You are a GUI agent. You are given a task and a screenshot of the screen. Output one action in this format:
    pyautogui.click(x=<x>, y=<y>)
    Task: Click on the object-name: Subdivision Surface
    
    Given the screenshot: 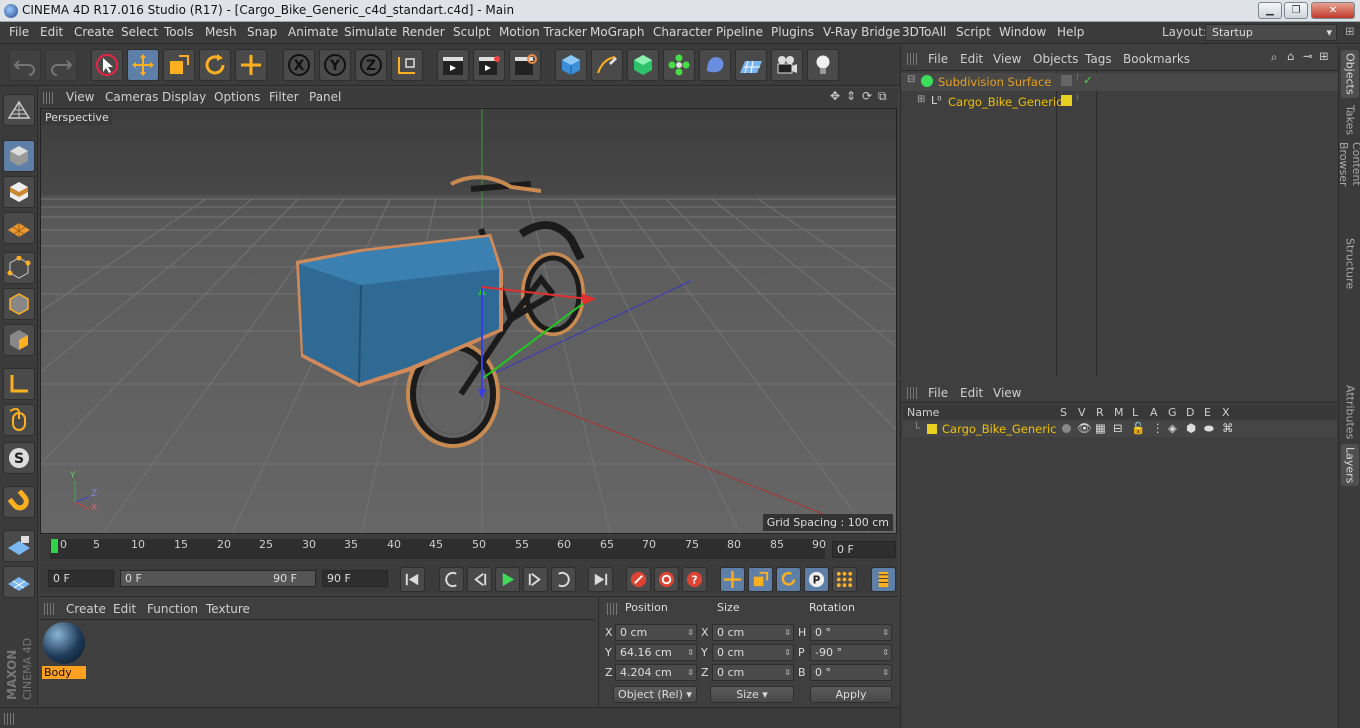 What is the action you would take?
    pyautogui.click(x=994, y=82)
    